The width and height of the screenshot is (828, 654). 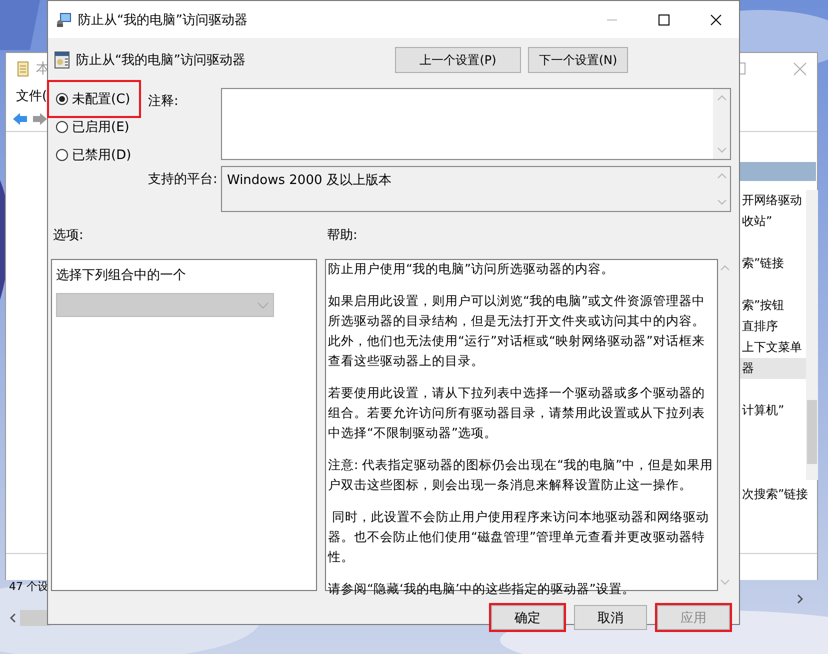 I want to click on help-paragraph: 防止用户使用“我的电脑”访问所选驱动器的内容。, so click(x=471, y=269).